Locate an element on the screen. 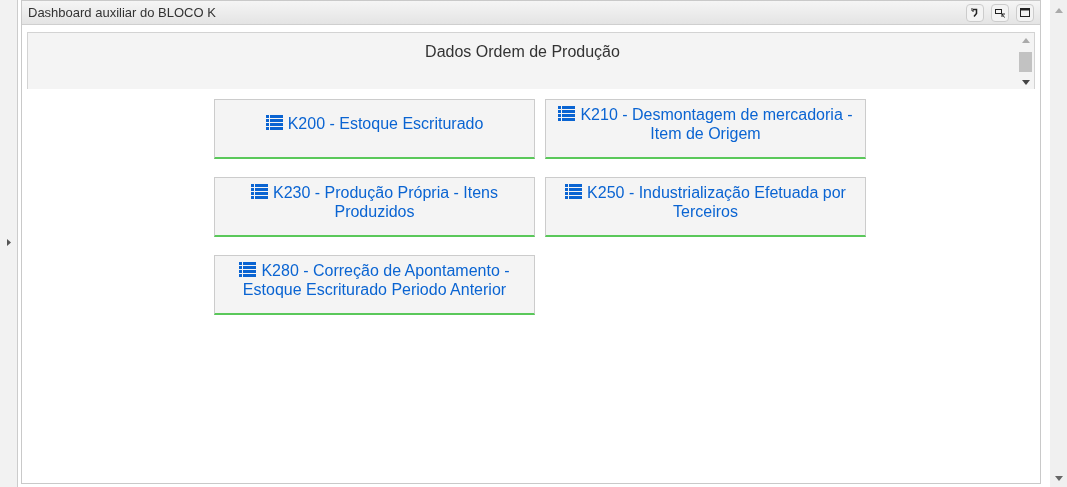  maximize-button is located at coordinates (1025, 12).